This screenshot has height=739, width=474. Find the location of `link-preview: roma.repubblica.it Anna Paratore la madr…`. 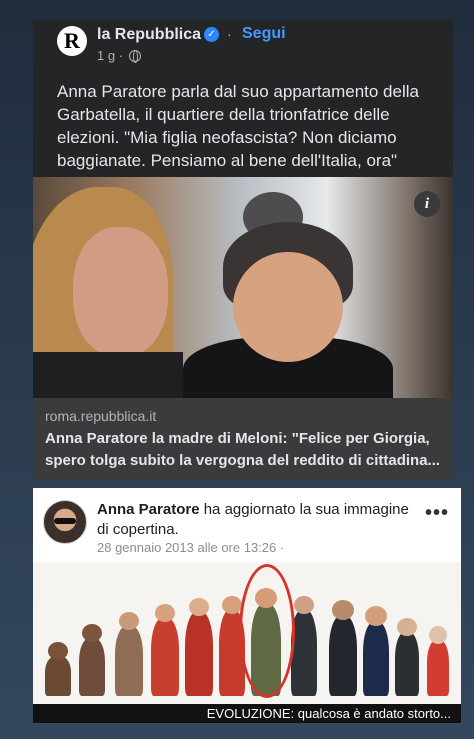

link-preview: roma.repubblica.it Anna Paratore la madr… is located at coordinates (243, 439).